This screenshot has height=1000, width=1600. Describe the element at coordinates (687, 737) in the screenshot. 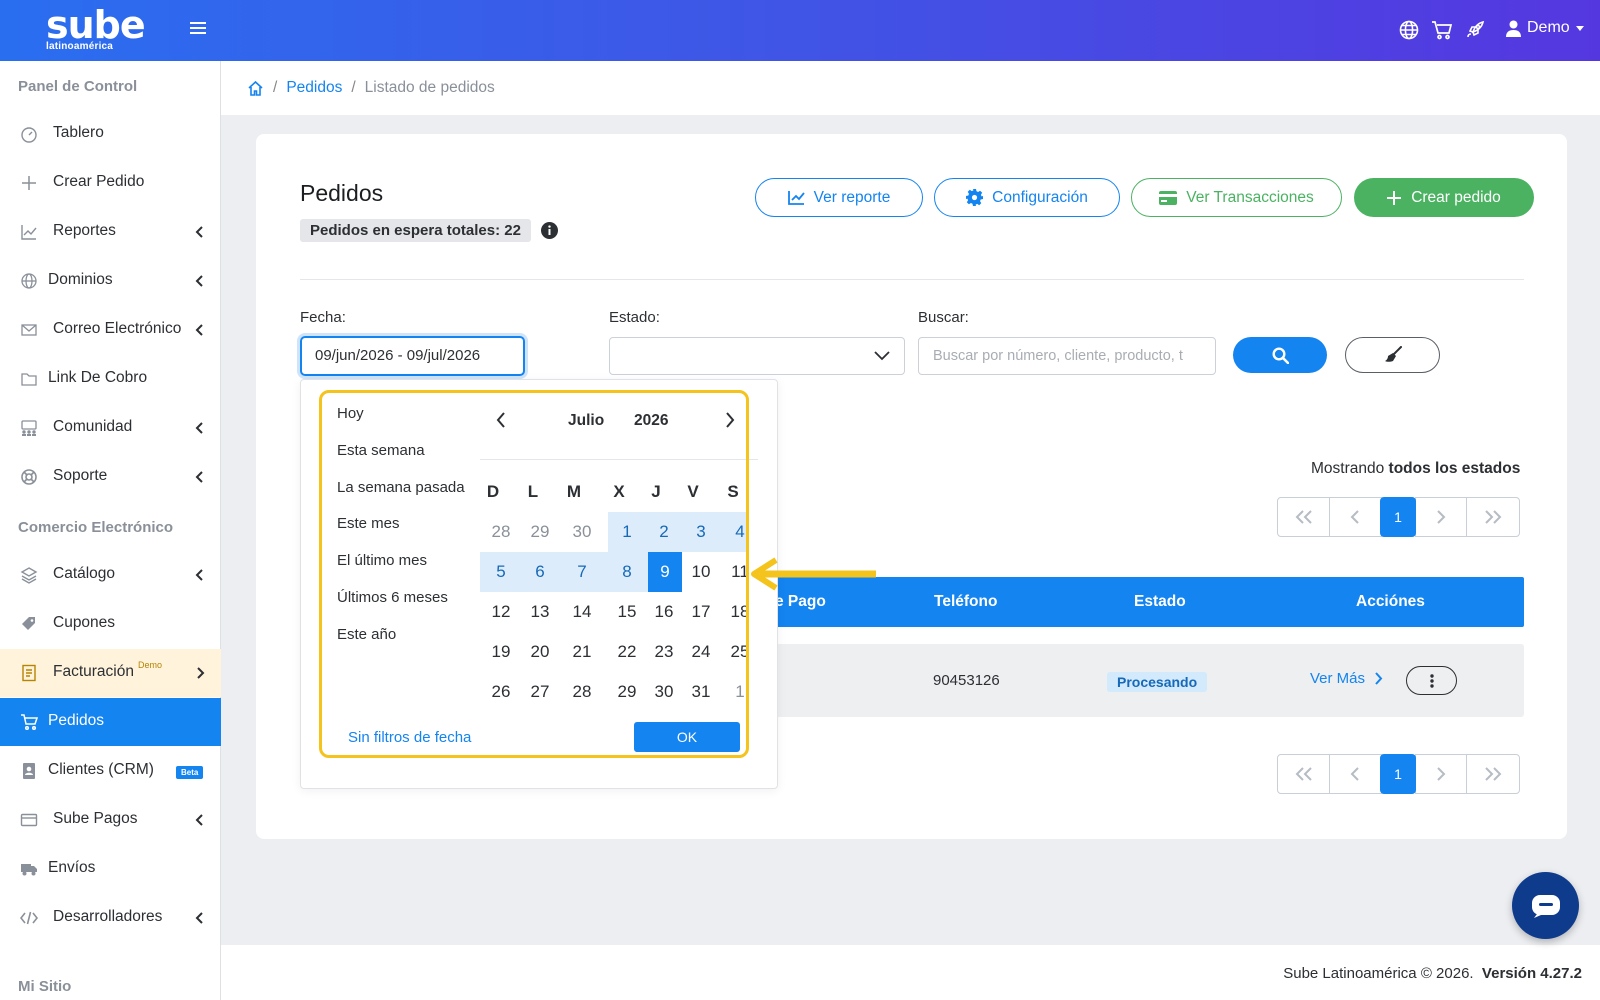

I see `datepicker-ok-button: OK` at that location.